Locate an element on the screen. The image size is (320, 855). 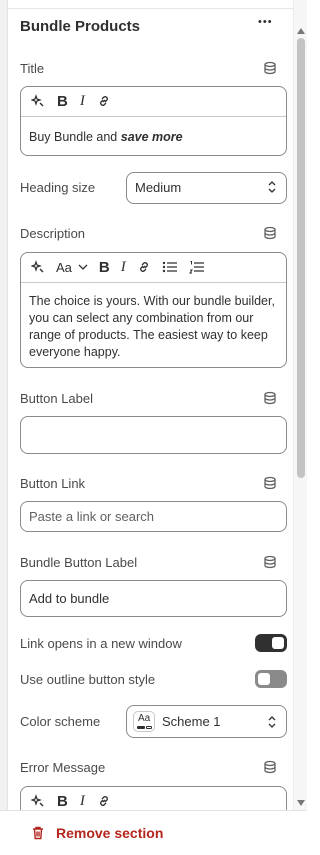
color-scheme-swatch: Aa is located at coordinates (144, 721).